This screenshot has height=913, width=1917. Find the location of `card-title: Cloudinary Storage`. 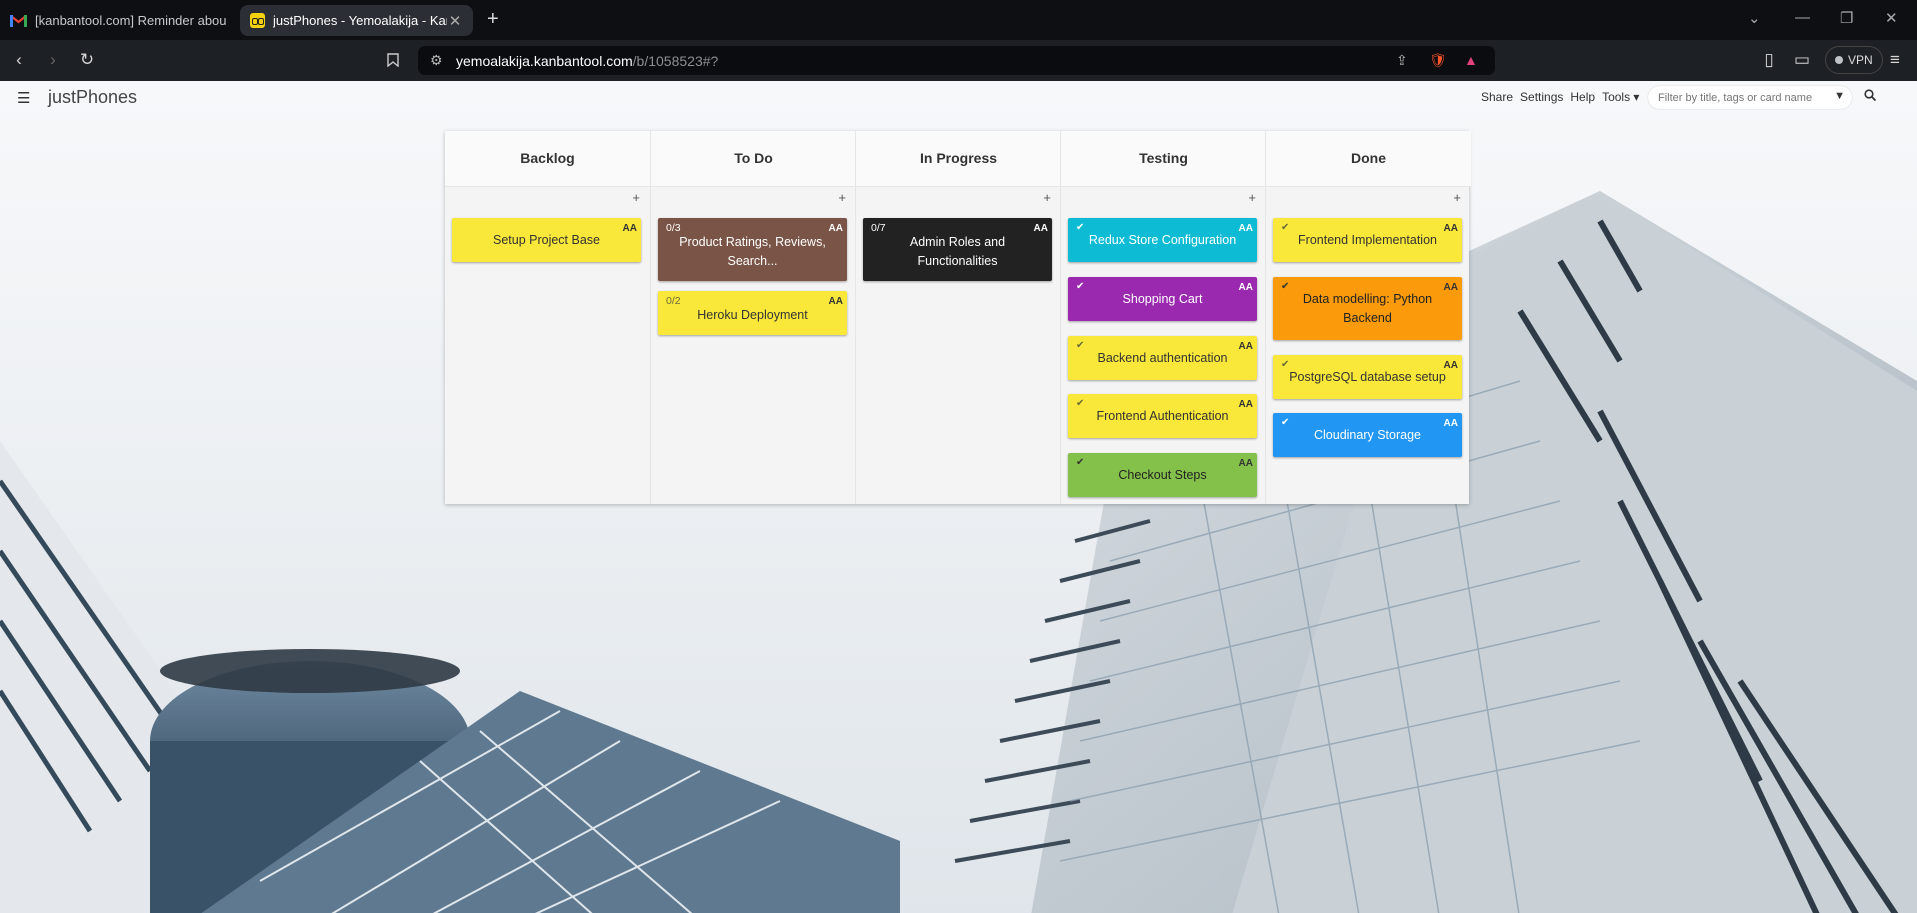

card-title: Cloudinary Storage is located at coordinates (1367, 434).